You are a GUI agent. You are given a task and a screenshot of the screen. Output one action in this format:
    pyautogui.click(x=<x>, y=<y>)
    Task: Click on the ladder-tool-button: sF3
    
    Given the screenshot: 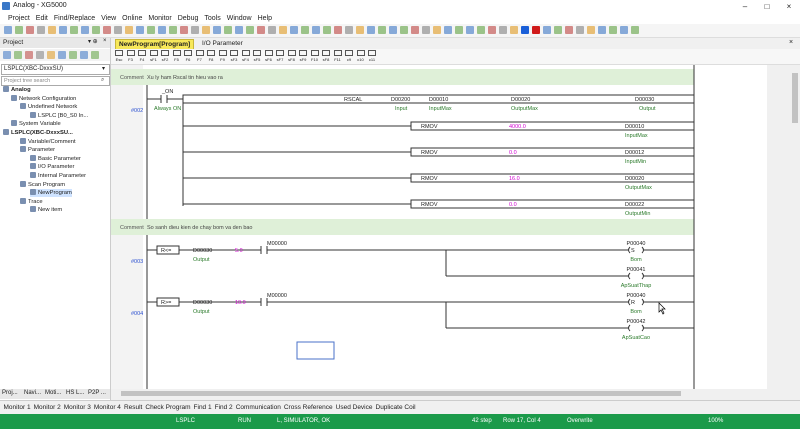 What is the action you would take?
    pyautogui.click(x=234, y=56)
    